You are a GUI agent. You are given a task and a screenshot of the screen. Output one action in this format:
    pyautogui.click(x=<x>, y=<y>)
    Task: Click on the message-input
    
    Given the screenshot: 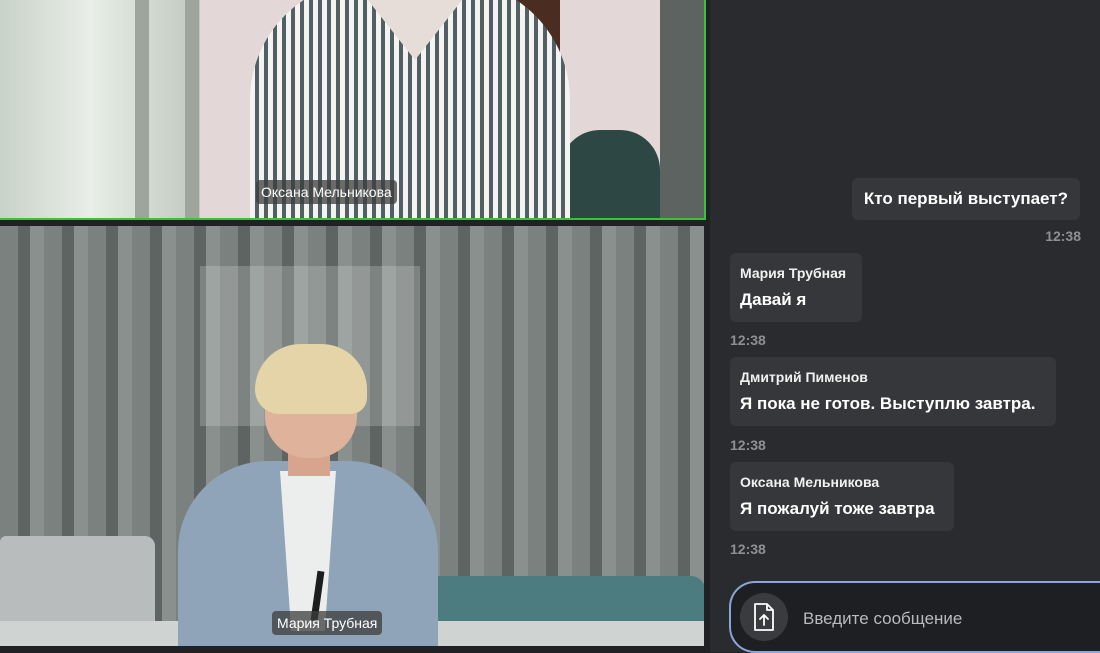 What is the action you would take?
    pyautogui.click(x=948, y=619)
    